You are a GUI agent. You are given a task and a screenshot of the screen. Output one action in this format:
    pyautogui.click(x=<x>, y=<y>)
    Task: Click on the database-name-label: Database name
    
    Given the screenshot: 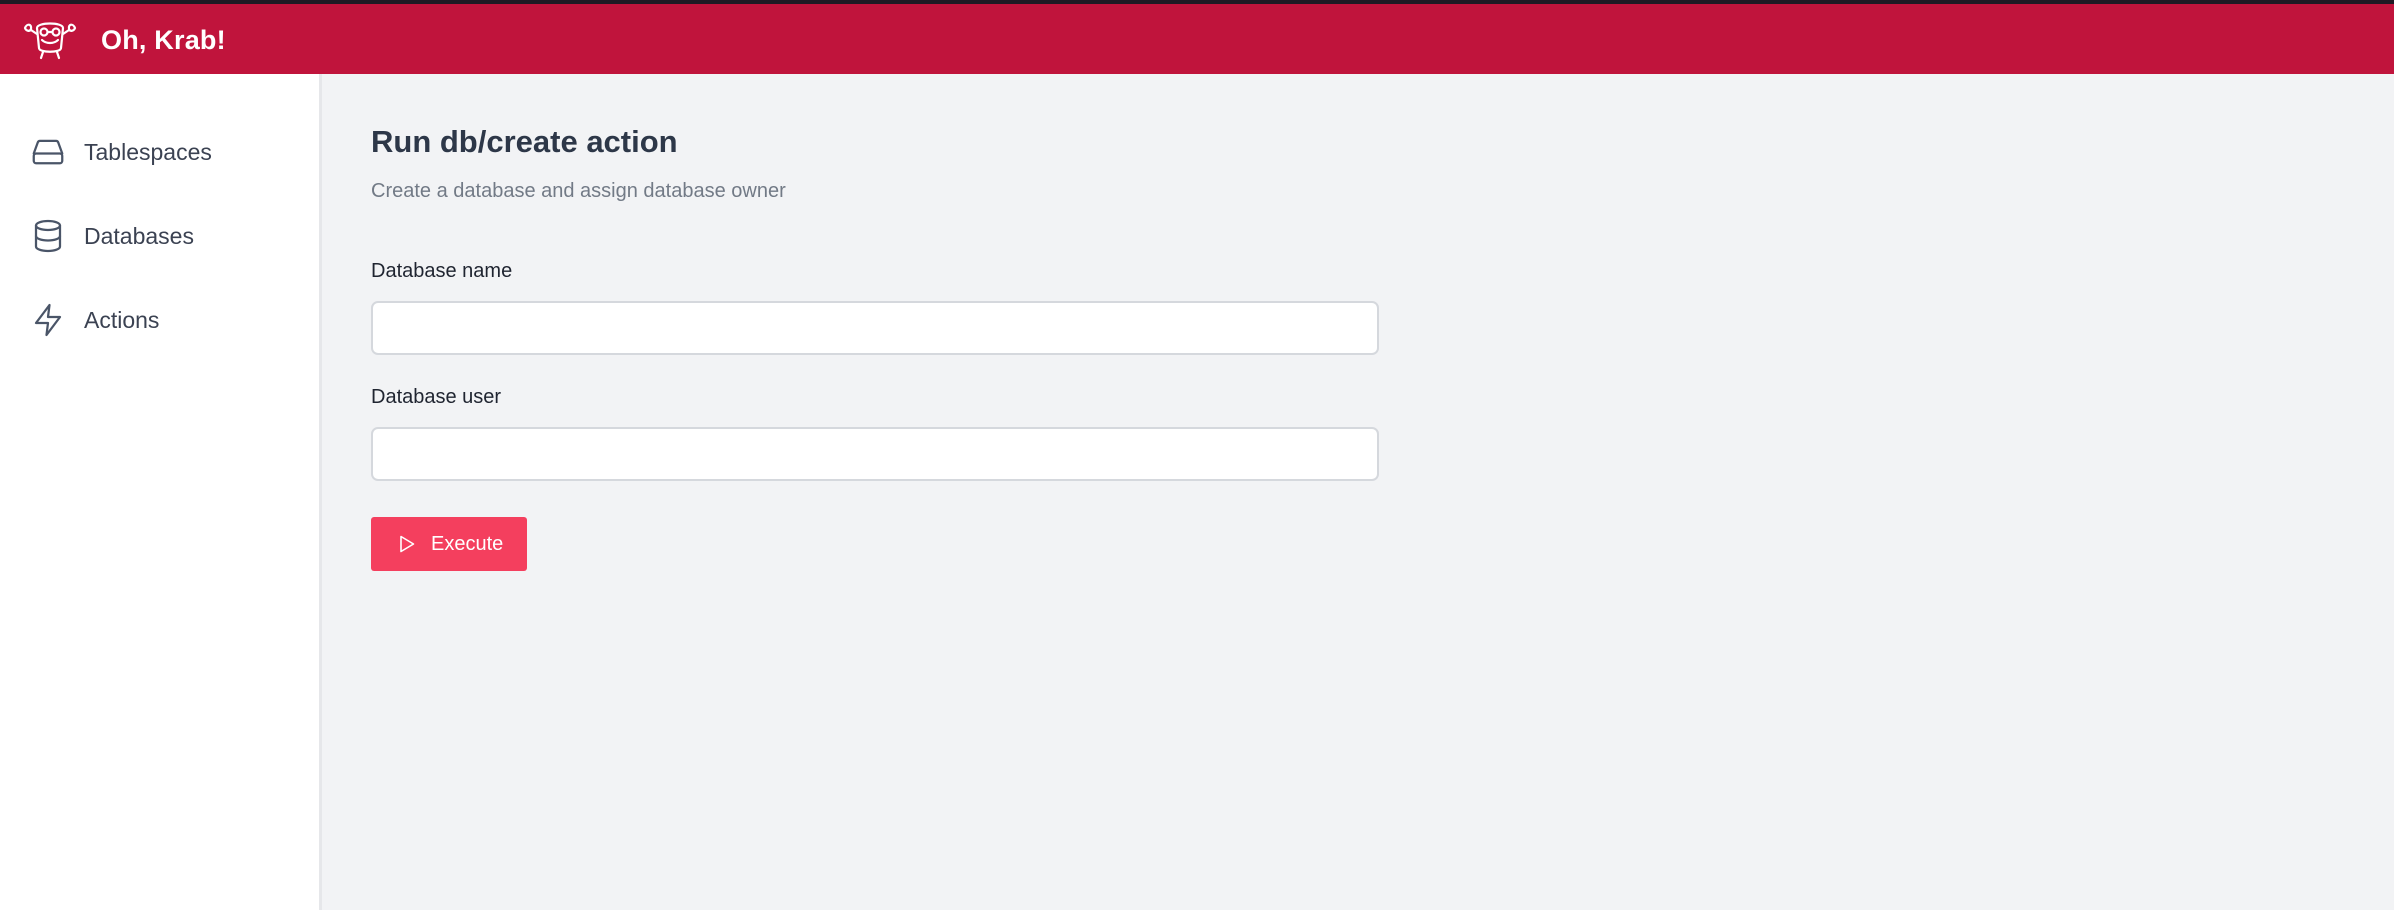 What is the action you would take?
    pyautogui.click(x=442, y=271)
    